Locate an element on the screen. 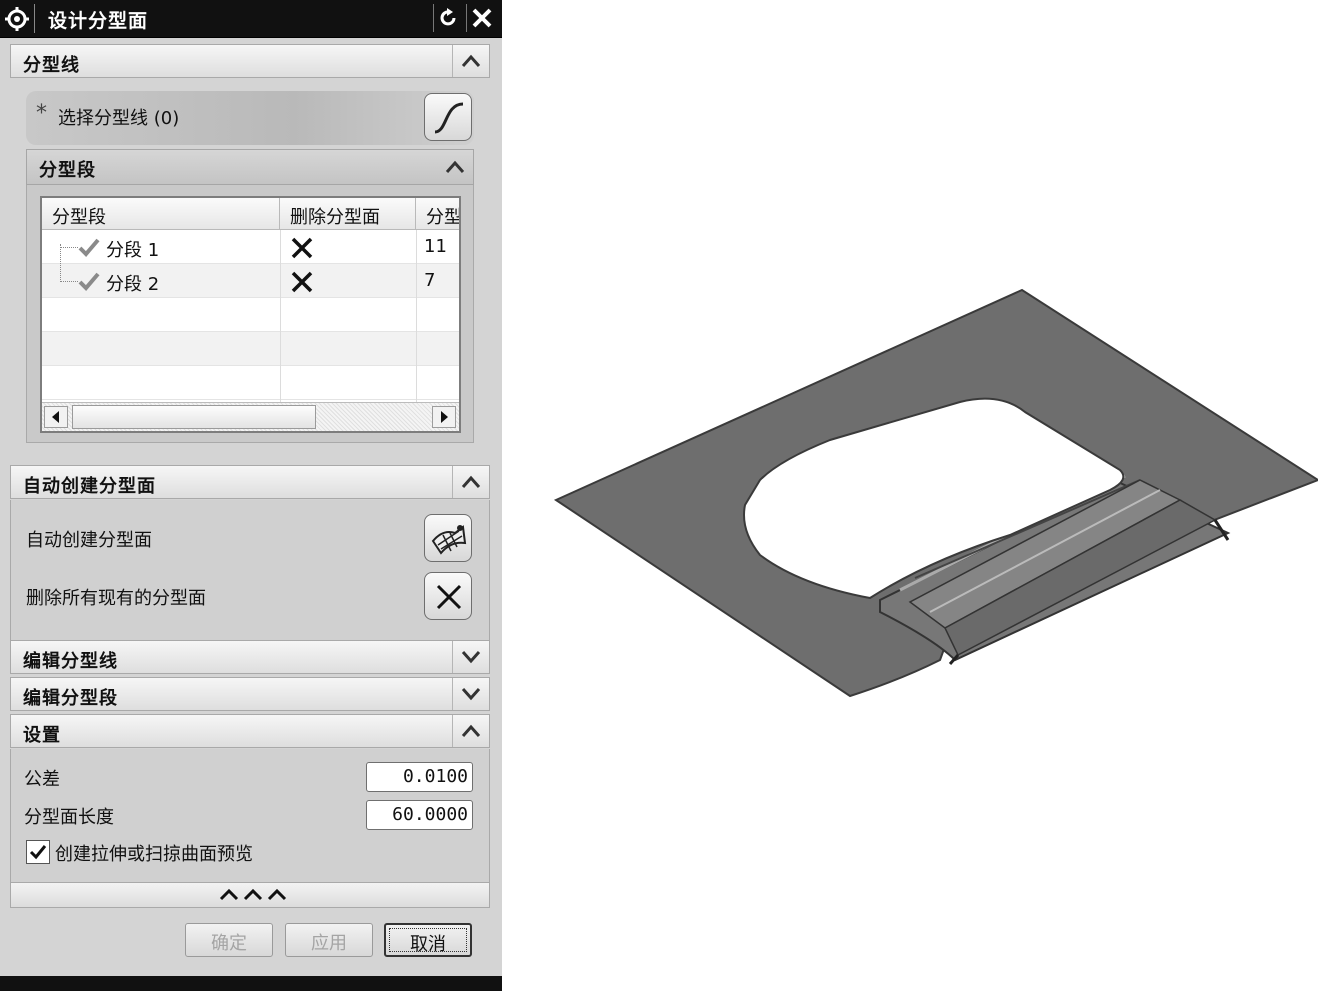  auto-create-header-label: 自动创建分型面 is located at coordinates (89, 486).